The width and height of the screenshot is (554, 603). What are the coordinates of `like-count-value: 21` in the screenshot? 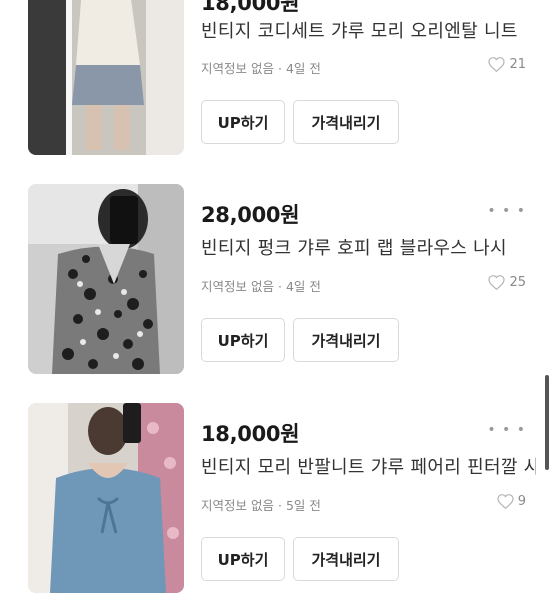 It's located at (517, 64).